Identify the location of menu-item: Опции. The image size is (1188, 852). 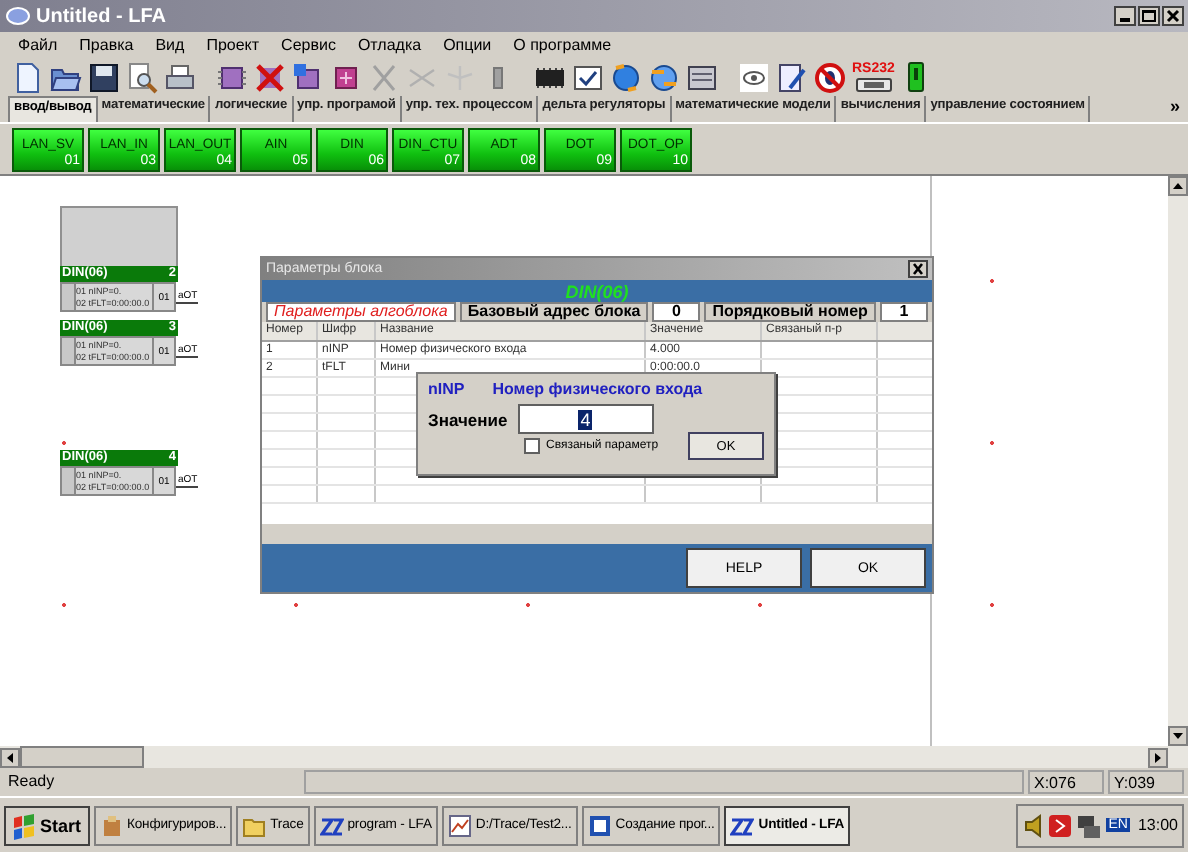
(467, 45).